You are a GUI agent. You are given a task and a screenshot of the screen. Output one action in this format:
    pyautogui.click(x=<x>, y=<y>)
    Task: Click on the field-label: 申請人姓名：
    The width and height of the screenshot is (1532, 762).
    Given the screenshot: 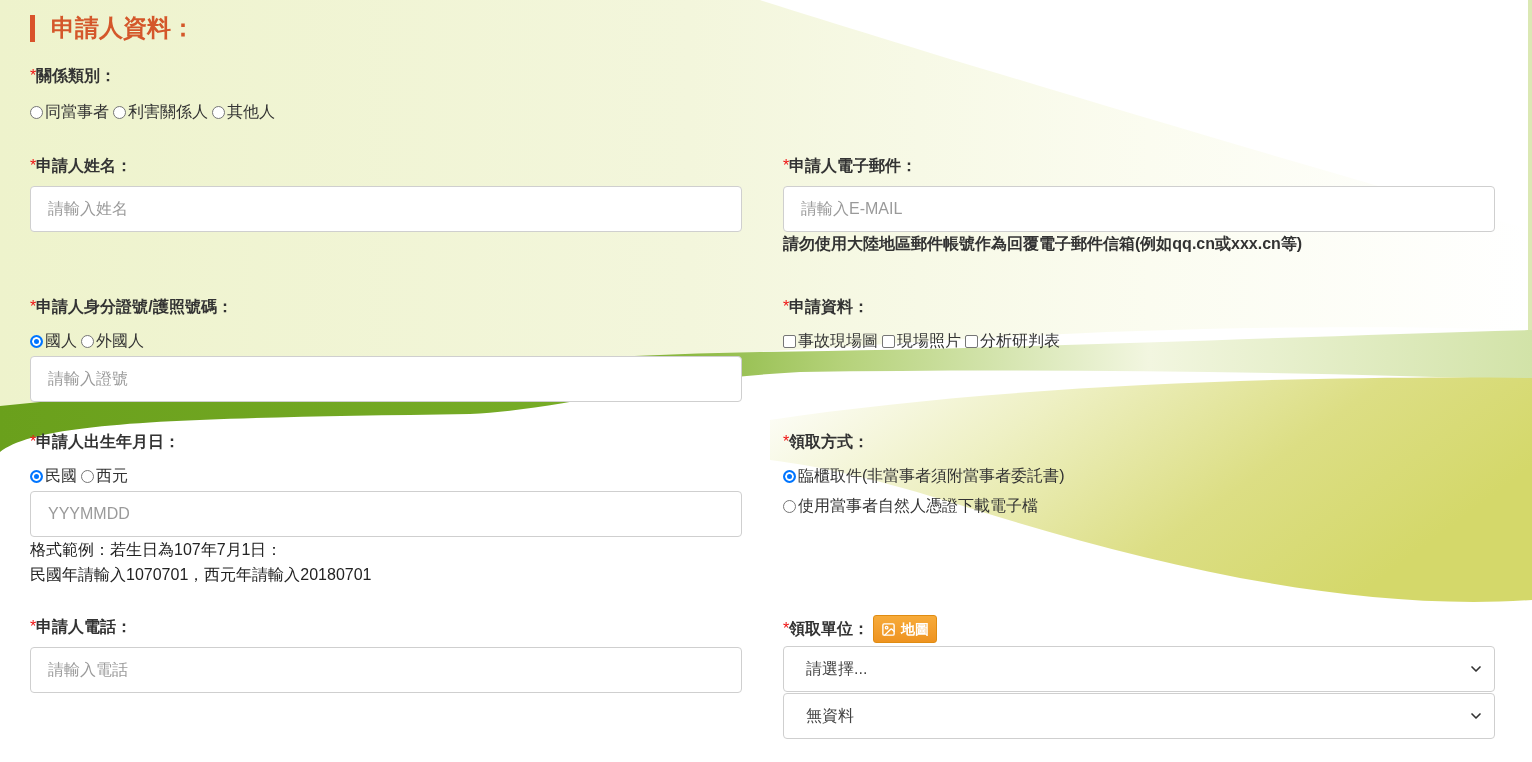 What is the action you would take?
    pyautogui.click(x=84, y=166)
    